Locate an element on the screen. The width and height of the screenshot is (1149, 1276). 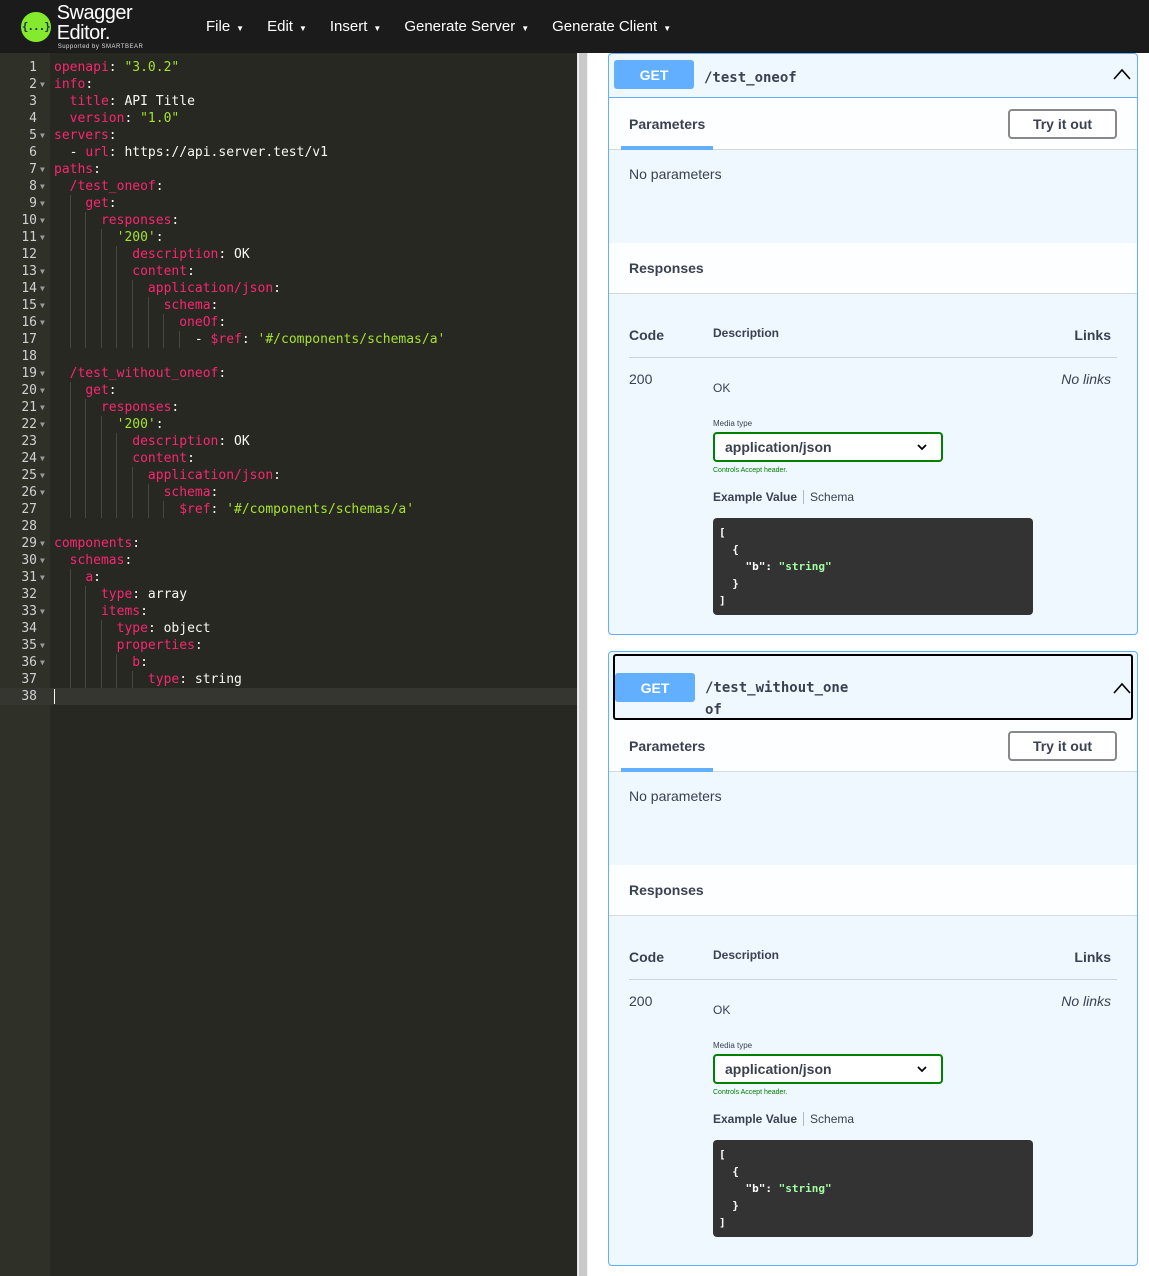
code-token: title is located at coordinates (89, 101).